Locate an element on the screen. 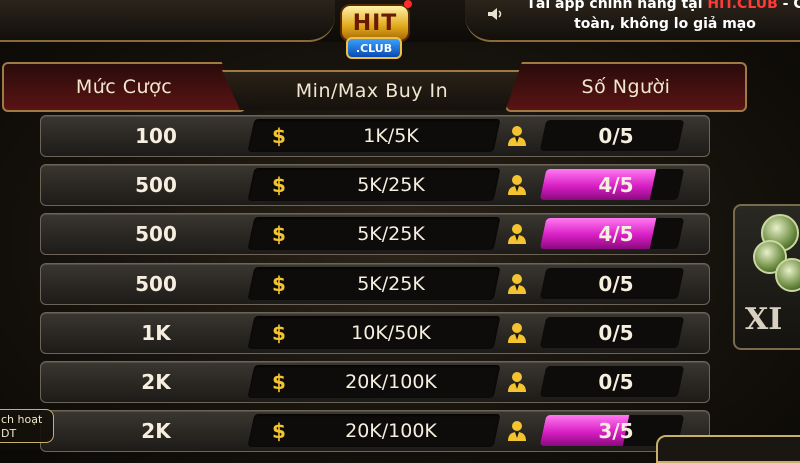  buyin-value: 1K/5K is located at coordinates (391, 136).